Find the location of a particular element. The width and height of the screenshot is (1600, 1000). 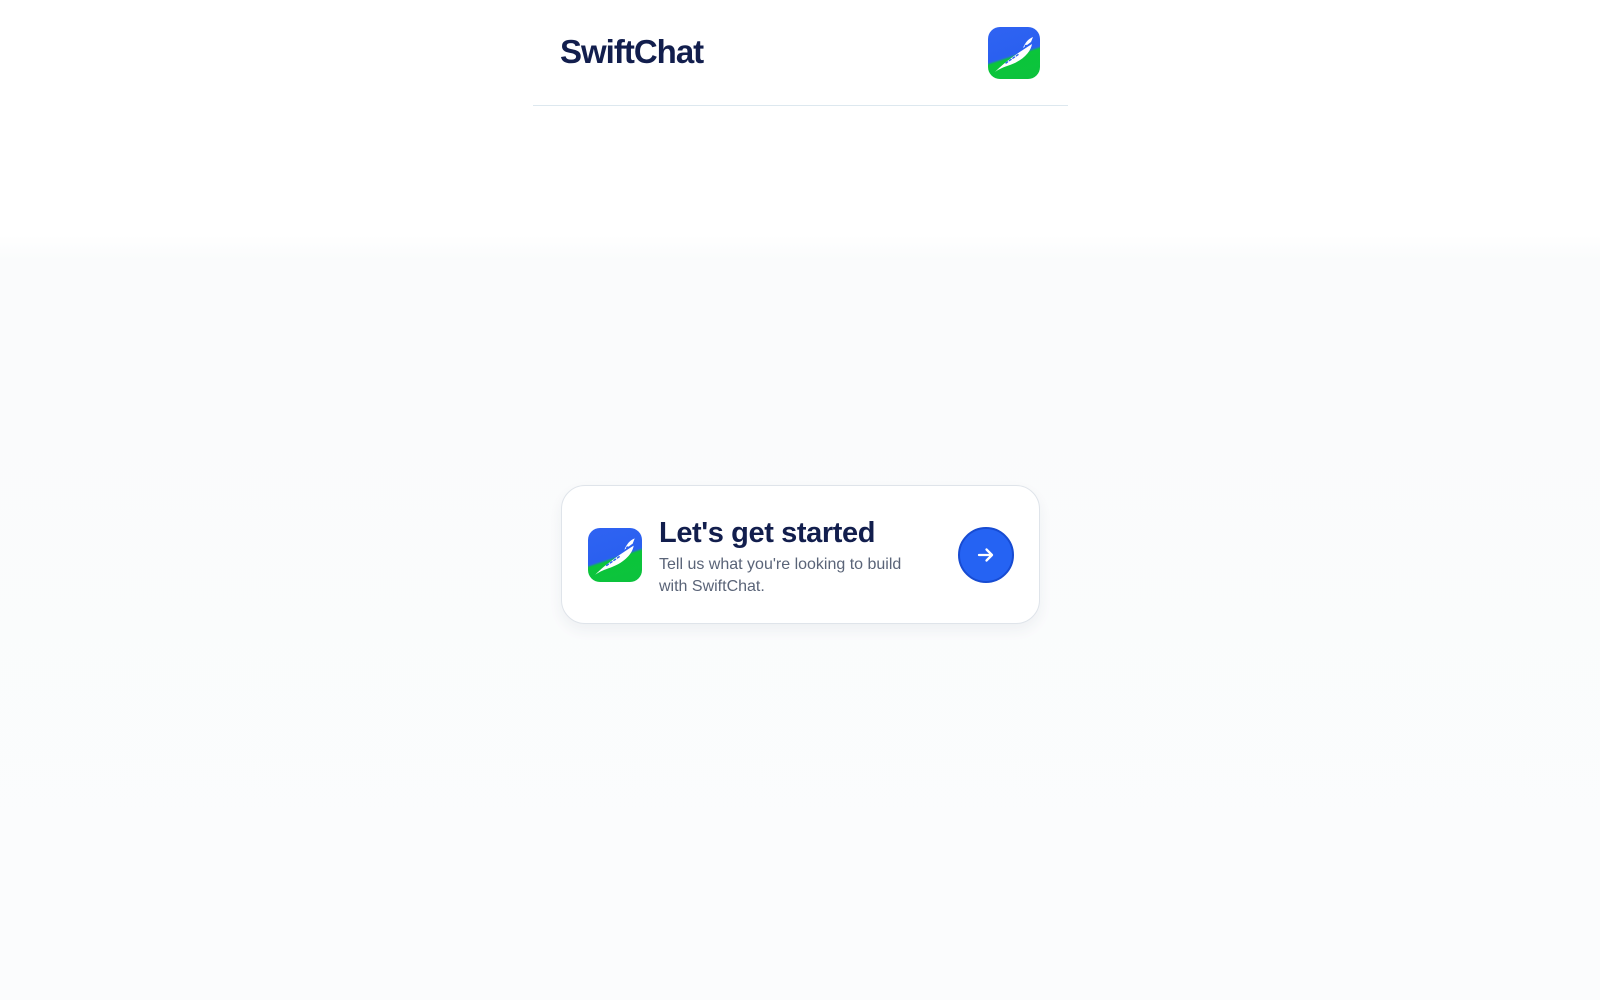

card-title: Let's get started is located at coordinates (767, 533).